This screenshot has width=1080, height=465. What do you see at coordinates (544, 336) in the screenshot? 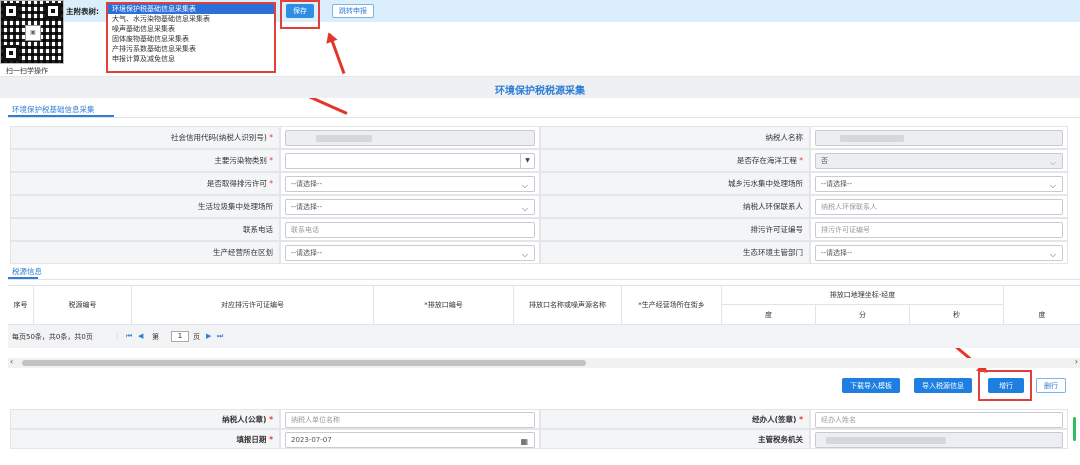
I see `table-pager: 每页50条，共0条，共0页 | ⏮ ◀ 第 1 页 ▶ ⏭` at bounding box center [544, 336].